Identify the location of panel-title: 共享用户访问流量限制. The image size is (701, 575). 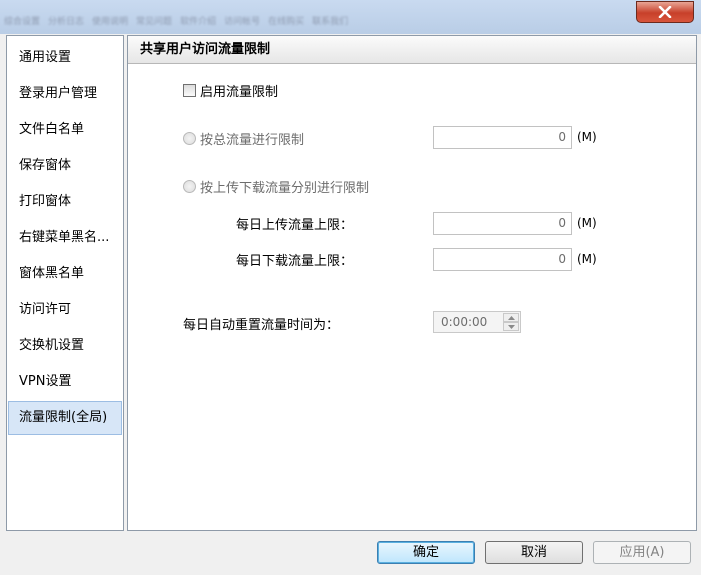
(412, 50).